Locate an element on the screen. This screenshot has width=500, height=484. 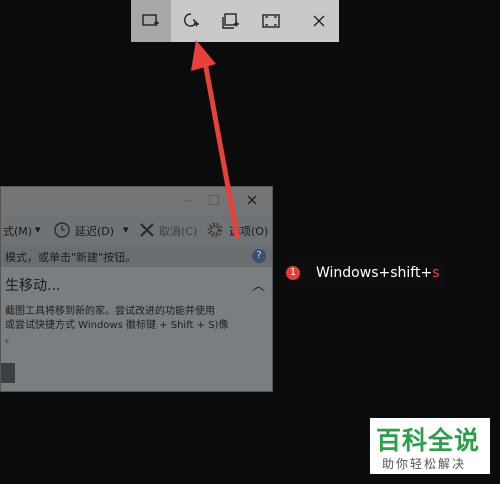
watermark-main: 百科全说 is located at coordinates (428, 440).